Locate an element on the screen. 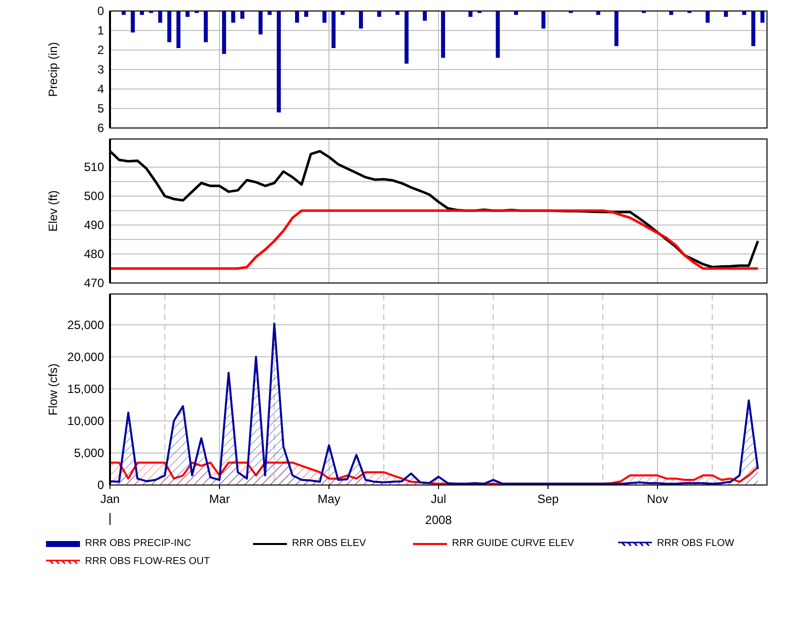 The width and height of the screenshot is (800, 627). tick-label: 6 is located at coordinates (100, 128).